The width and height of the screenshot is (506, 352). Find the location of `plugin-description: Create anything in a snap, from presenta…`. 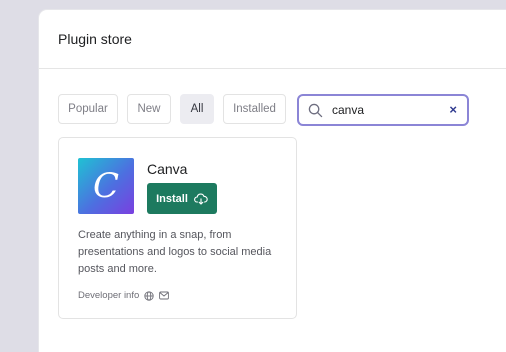

plugin-description: Create anything in a snap, from presenta… is located at coordinates (175, 252).